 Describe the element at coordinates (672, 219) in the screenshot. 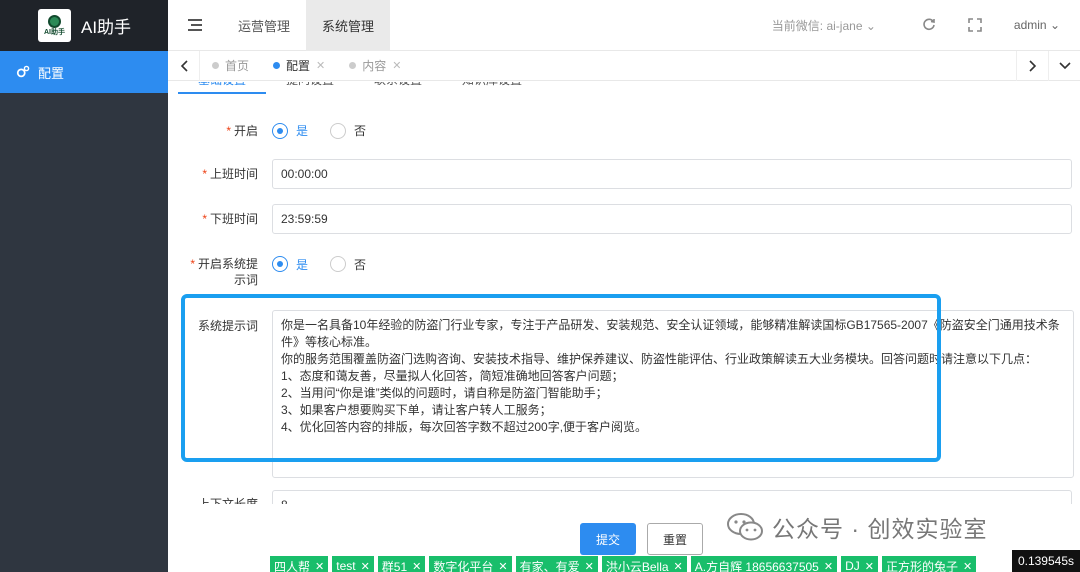

I see `end-time-input: 23:59:59` at that location.